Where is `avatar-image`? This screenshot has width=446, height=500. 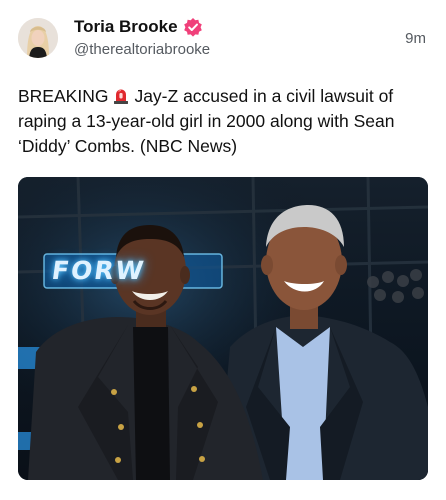 avatar-image is located at coordinates (38, 38).